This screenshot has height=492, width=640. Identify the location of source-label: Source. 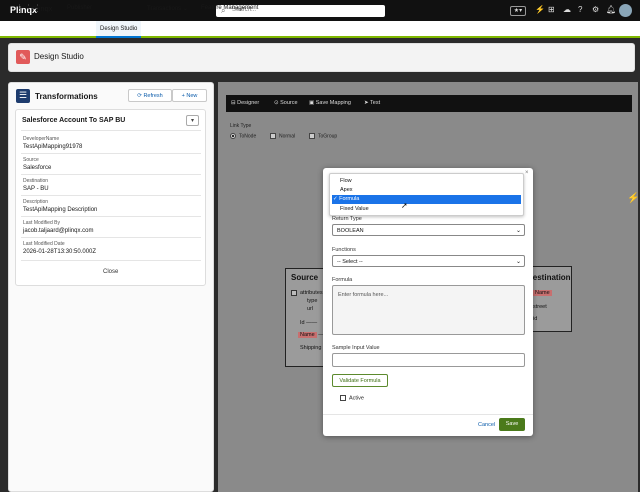
(289, 103).